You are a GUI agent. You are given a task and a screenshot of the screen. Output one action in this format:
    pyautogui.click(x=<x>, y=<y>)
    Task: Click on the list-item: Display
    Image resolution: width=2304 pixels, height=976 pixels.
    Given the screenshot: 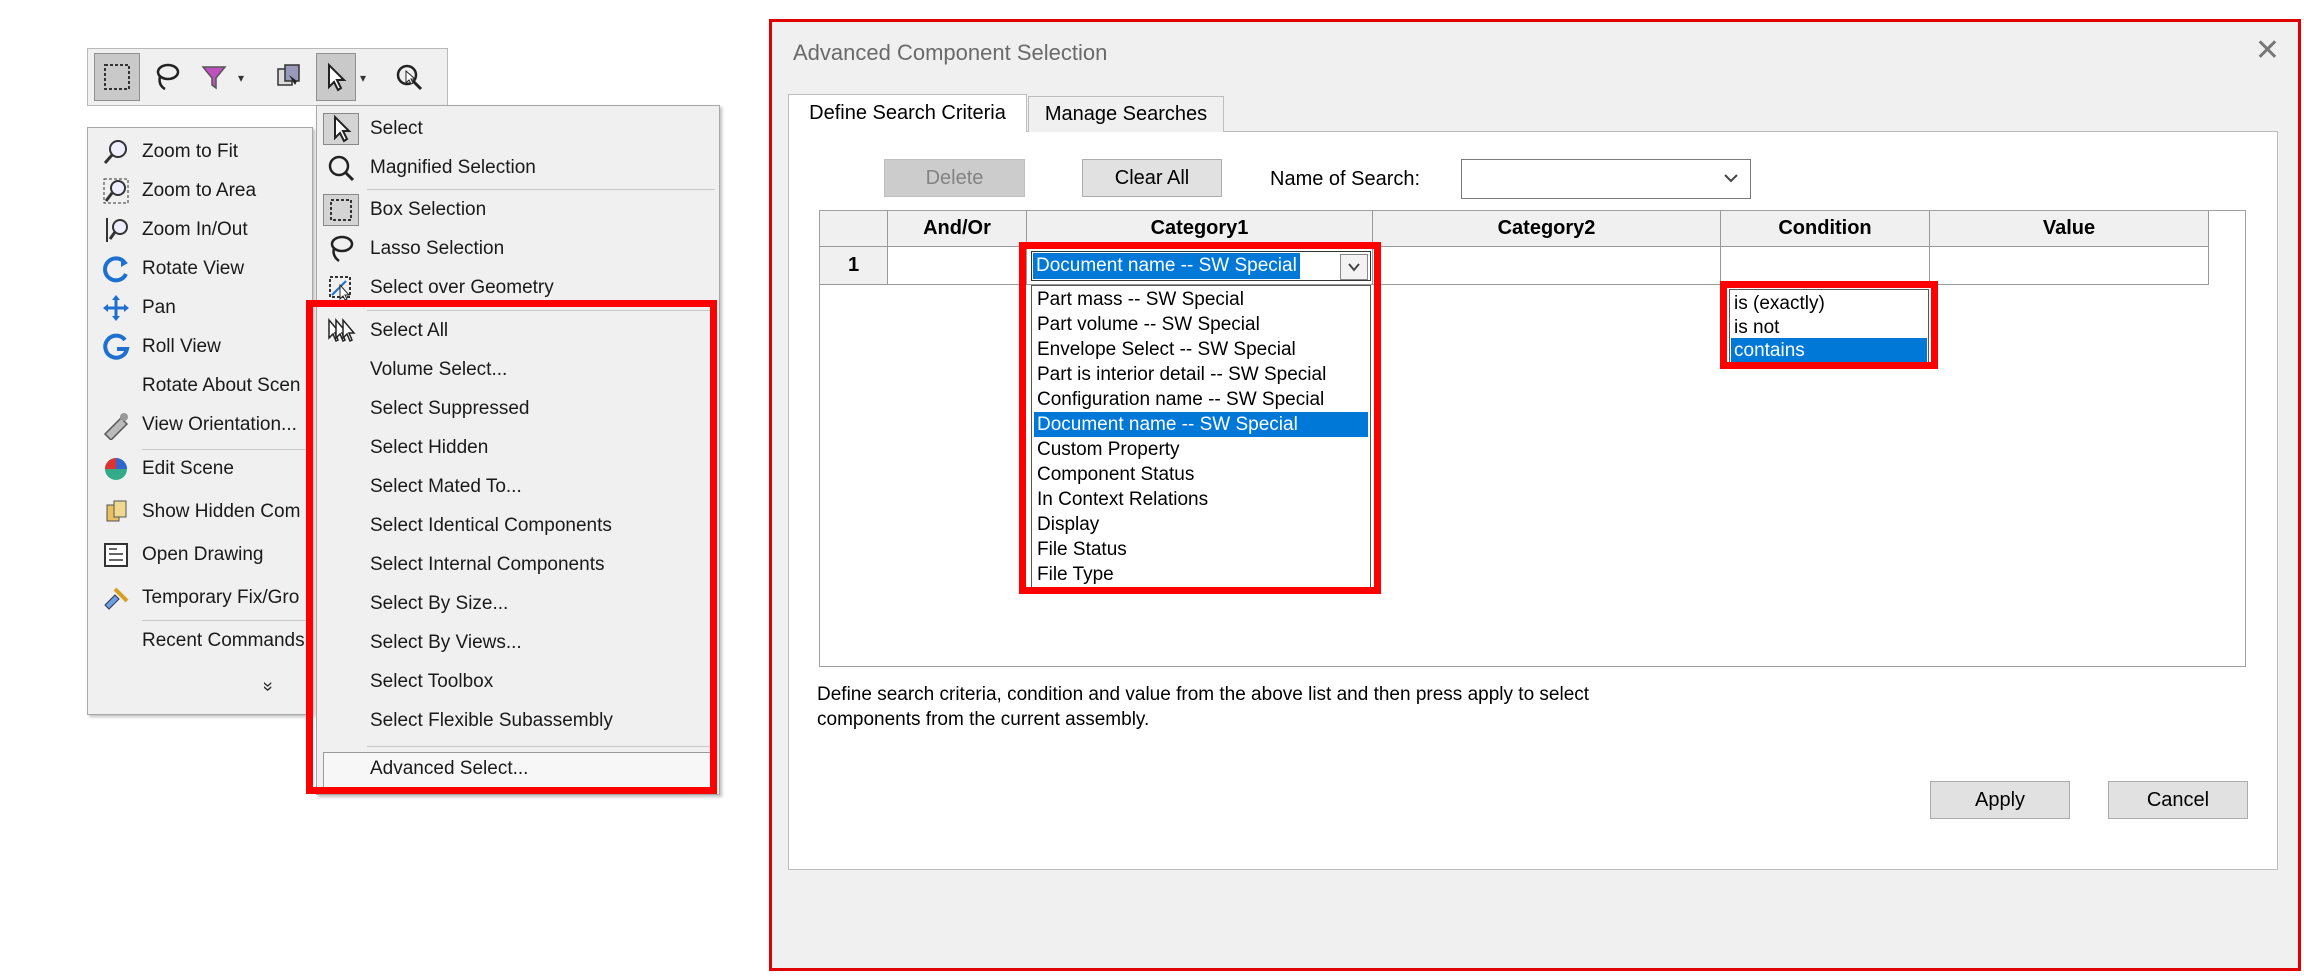 What is the action you would take?
    pyautogui.click(x=1201, y=524)
    